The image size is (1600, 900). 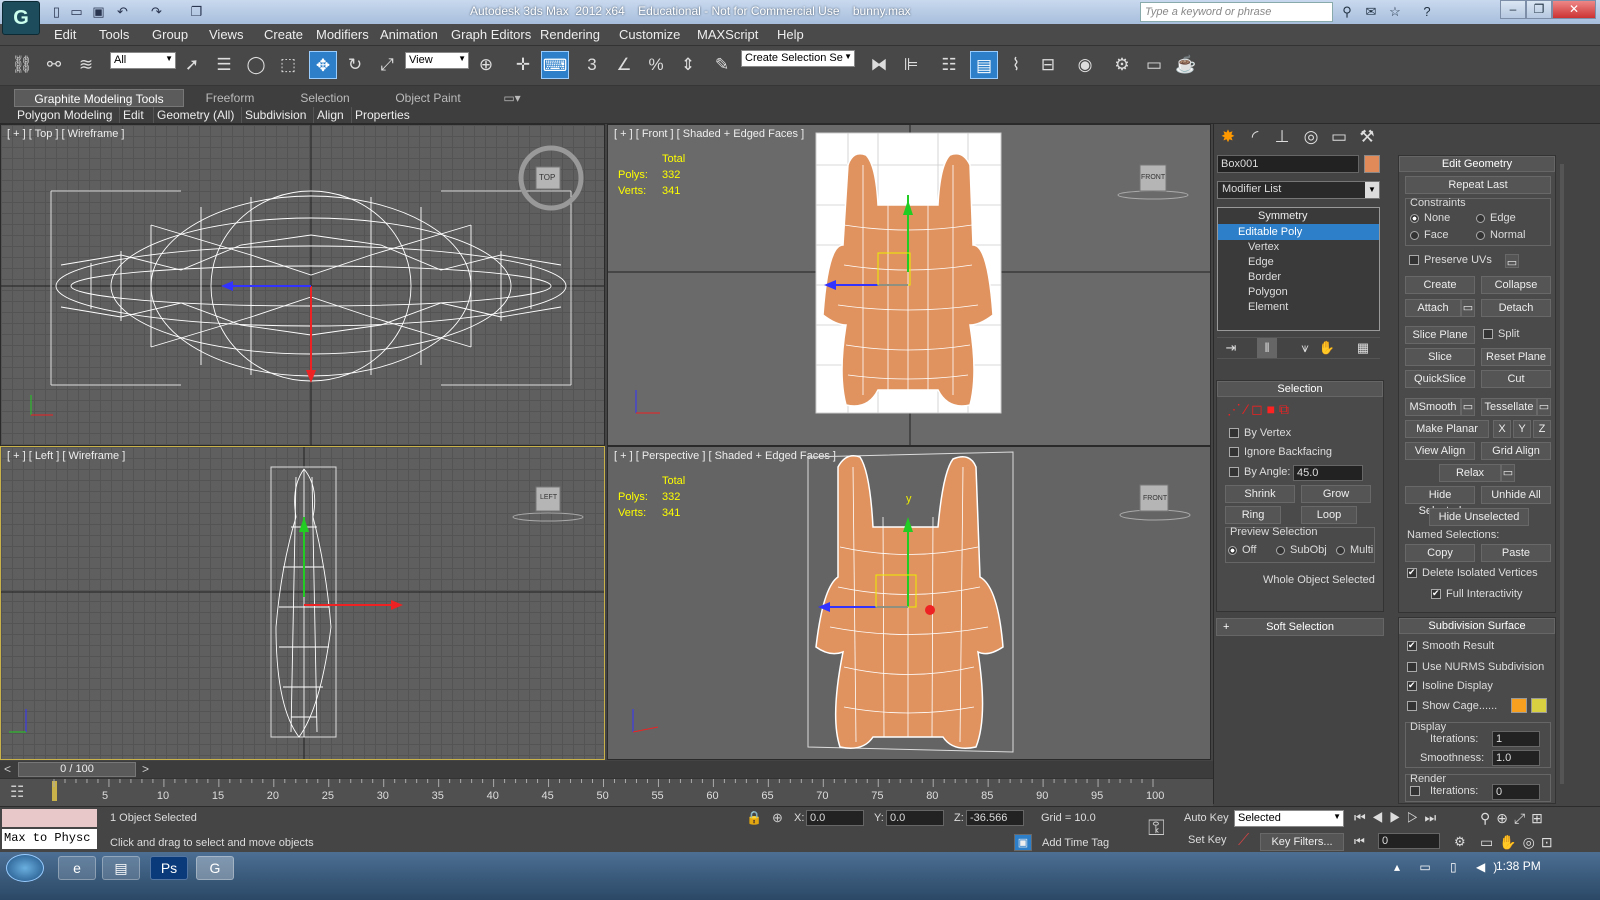 I want to click on subobject-level-icons: ⋰ ⁄ ◻ ■ ⧉, so click(x=1258, y=409).